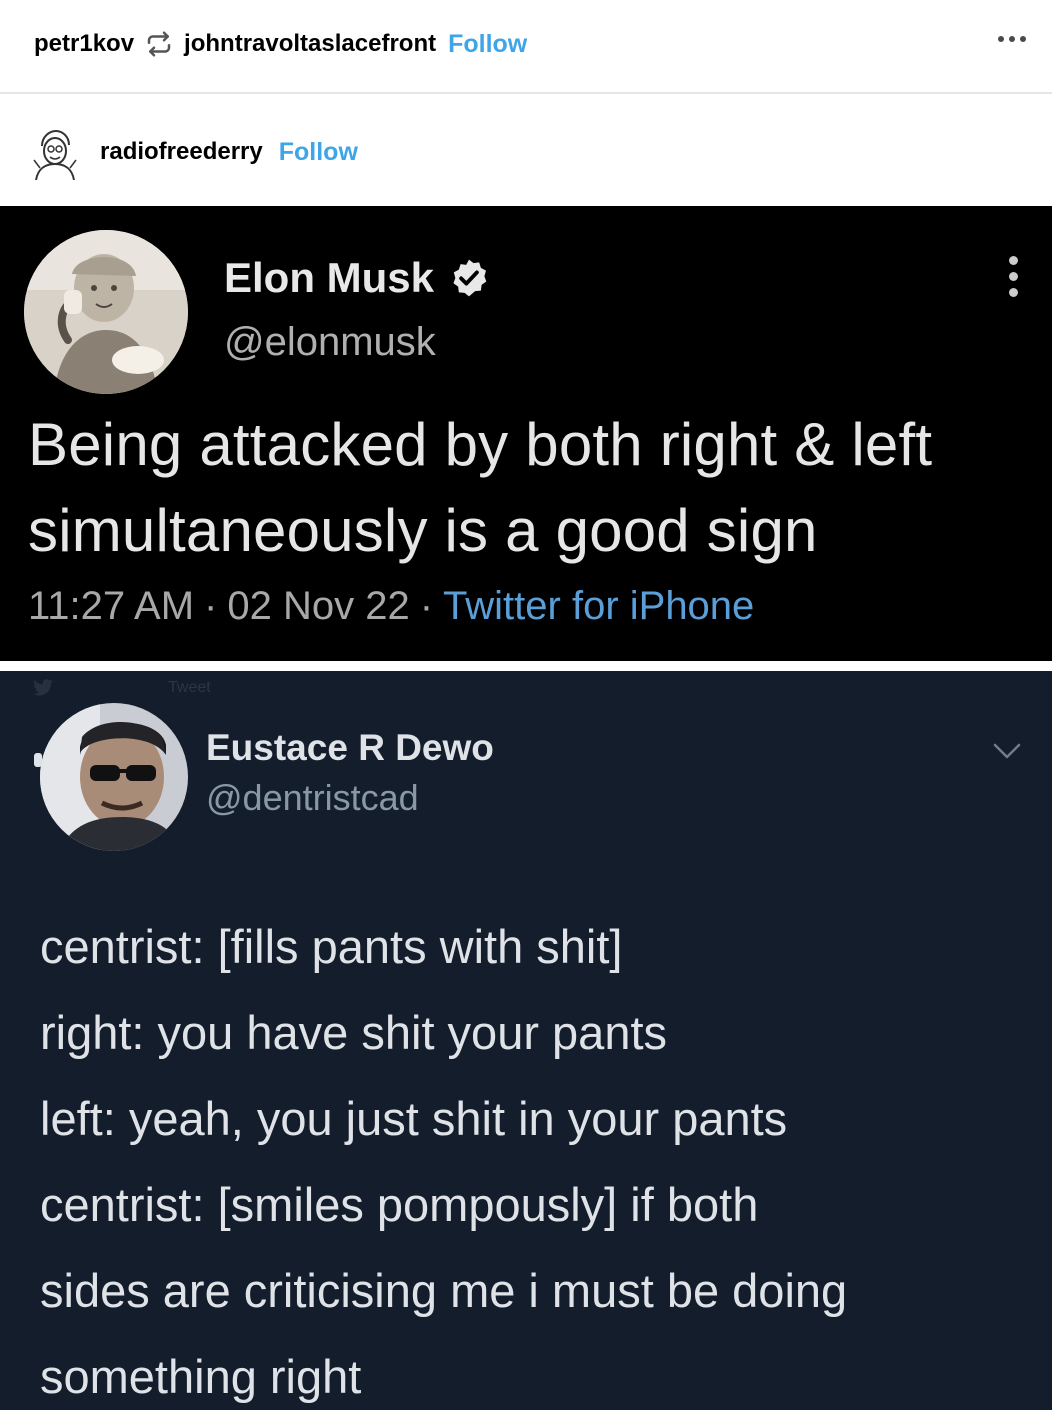 The height and width of the screenshot is (1420, 1052). What do you see at coordinates (469, 278) in the screenshot?
I see `verified-badge-icon` at bounding box center [469, 278].